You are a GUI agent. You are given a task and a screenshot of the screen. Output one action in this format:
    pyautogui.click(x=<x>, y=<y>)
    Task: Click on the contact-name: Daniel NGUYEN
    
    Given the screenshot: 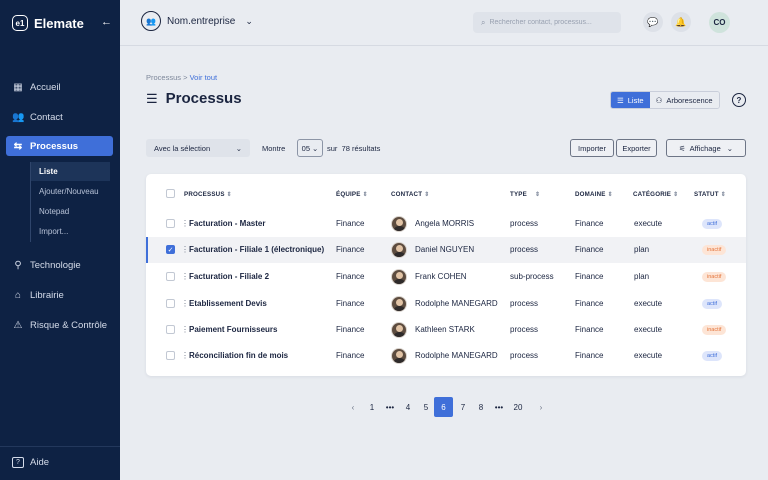 What is the action you would take?
    pyautogui.click(x=444, y=249)
    